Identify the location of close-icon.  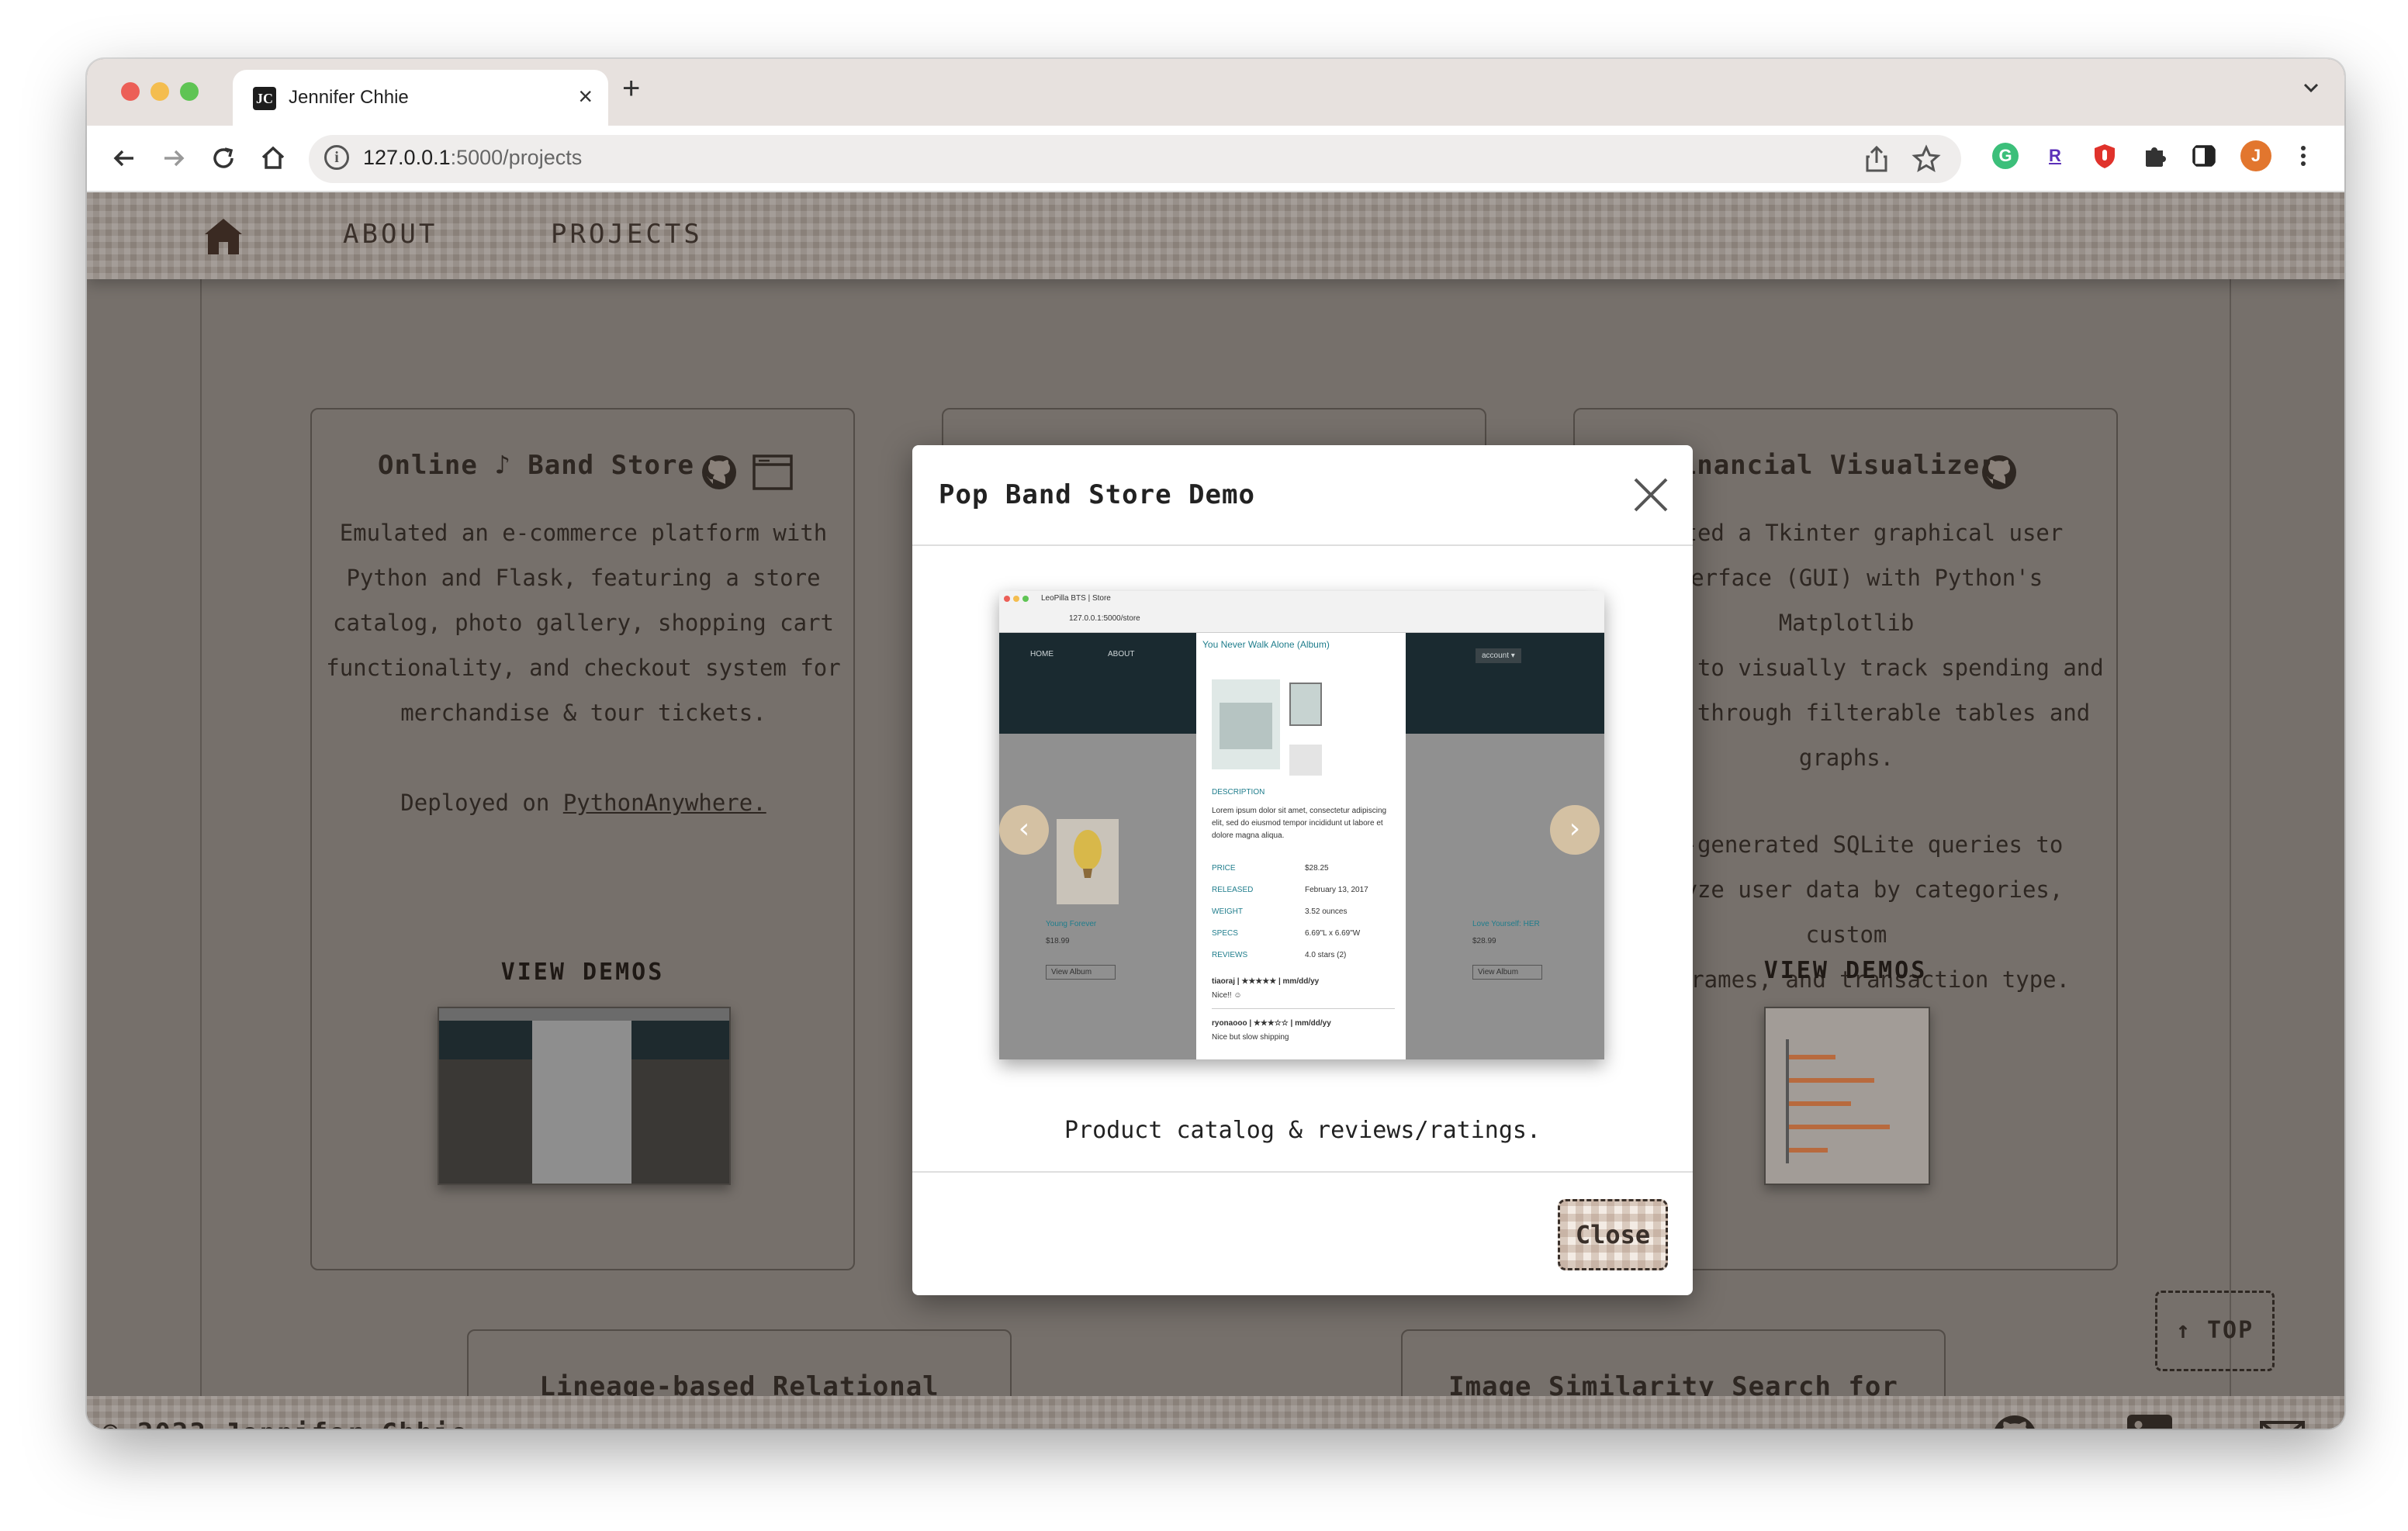
(1651, 495).